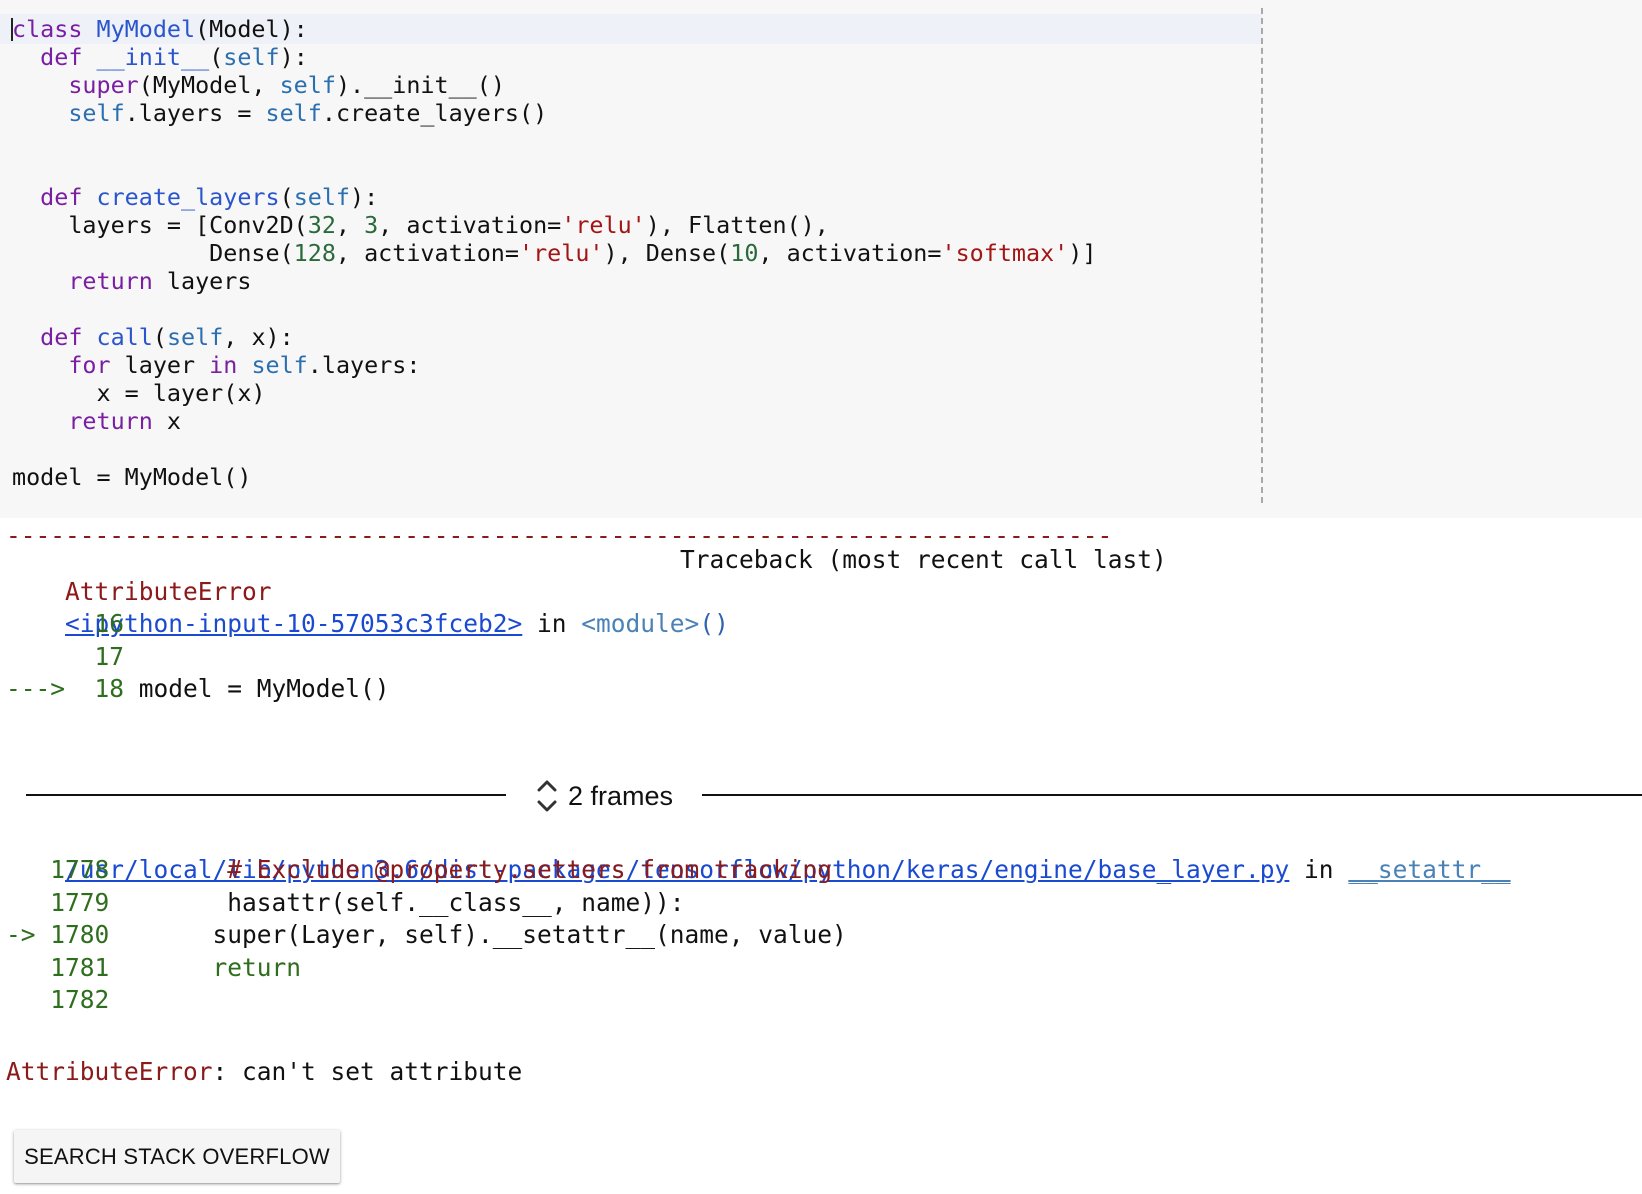 The height and width of the screenshot is (1194, 1642). I want to click on traceback-line: 1779 hasattr(self.__class__, name)):, so click(345, 903).